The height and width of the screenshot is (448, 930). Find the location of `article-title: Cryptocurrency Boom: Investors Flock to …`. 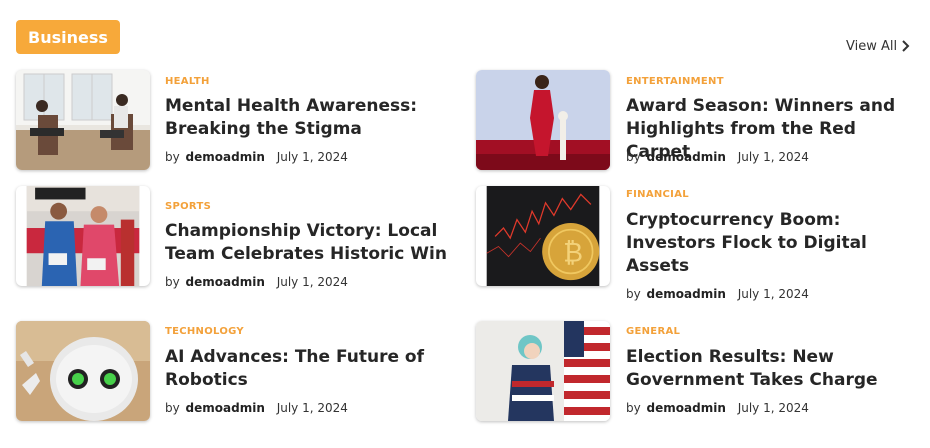

article-title: Cryptocurrency Boom: Investors Flock to … is located at coordinates (771, 243).